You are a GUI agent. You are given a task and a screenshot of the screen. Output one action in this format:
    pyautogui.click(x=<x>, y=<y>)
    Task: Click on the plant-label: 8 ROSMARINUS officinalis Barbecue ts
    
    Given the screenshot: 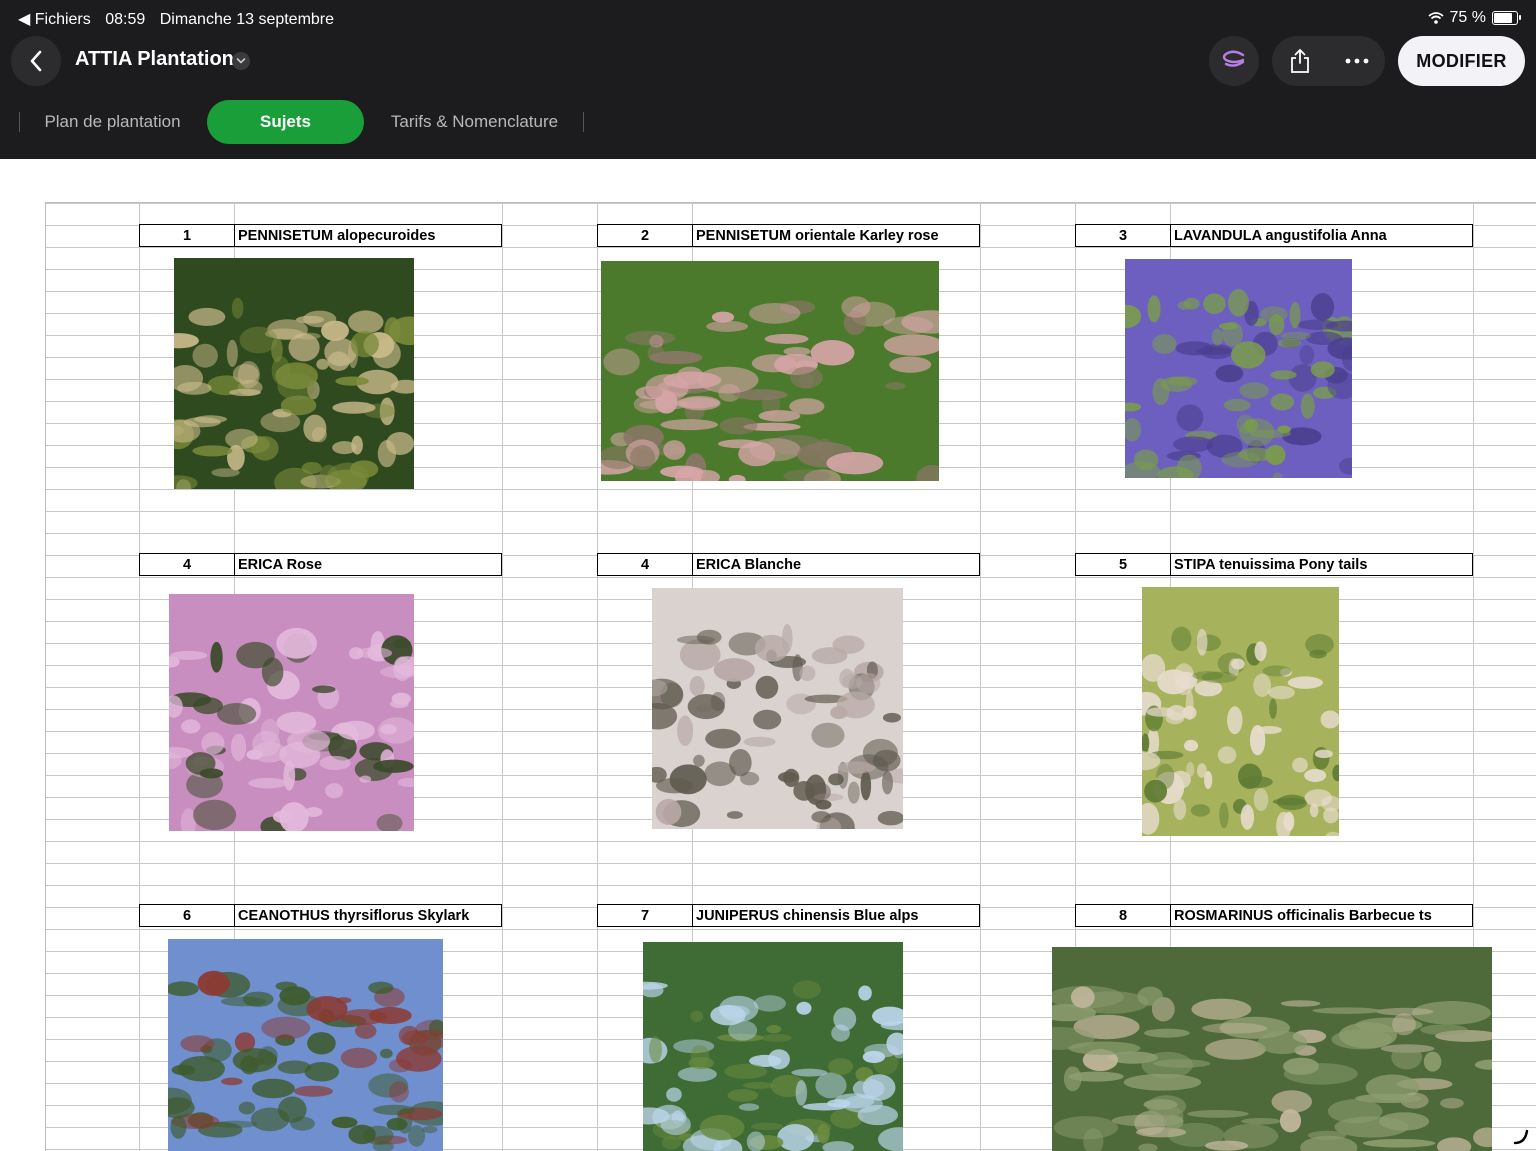 What is the action you would take?
    pyautogui.click(x=1274, y=915)
    